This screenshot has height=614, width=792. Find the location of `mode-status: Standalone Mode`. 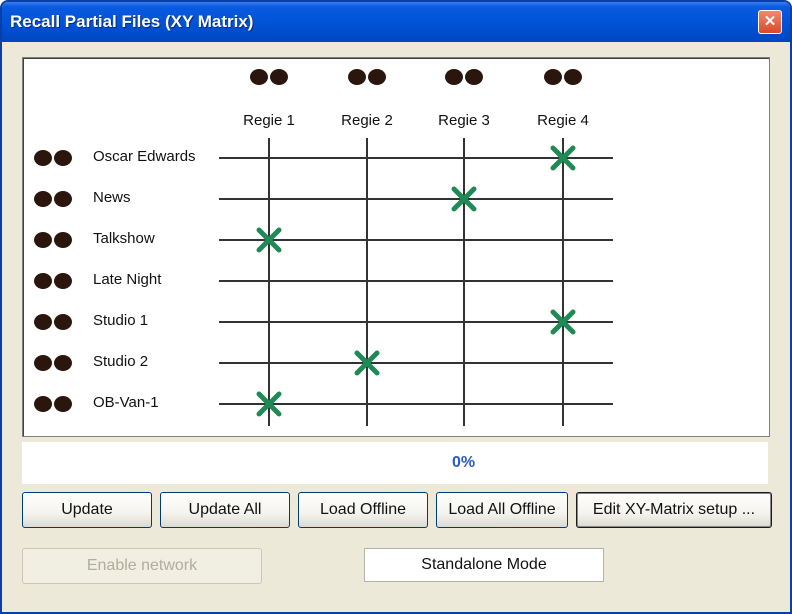

mode-status: Standalone Mode is located at coordinates (484, 565).